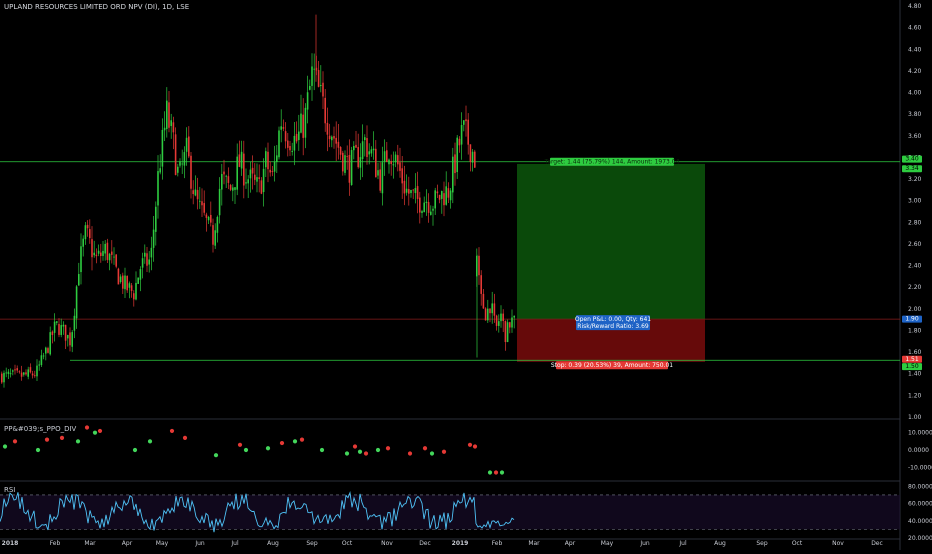 The image size is (932, 554). Describe the element at coordinates (915, 136) in the screenshot. I see `y-tick-label: 3.60` at that location.